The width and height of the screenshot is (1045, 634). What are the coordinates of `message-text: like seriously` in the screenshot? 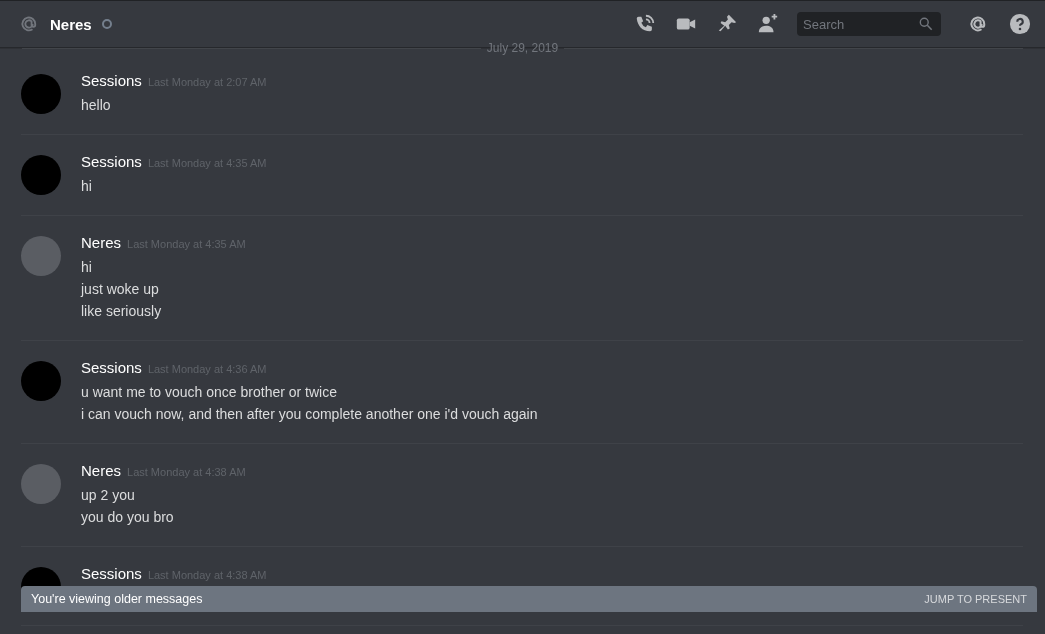 It's located at (122, 311).